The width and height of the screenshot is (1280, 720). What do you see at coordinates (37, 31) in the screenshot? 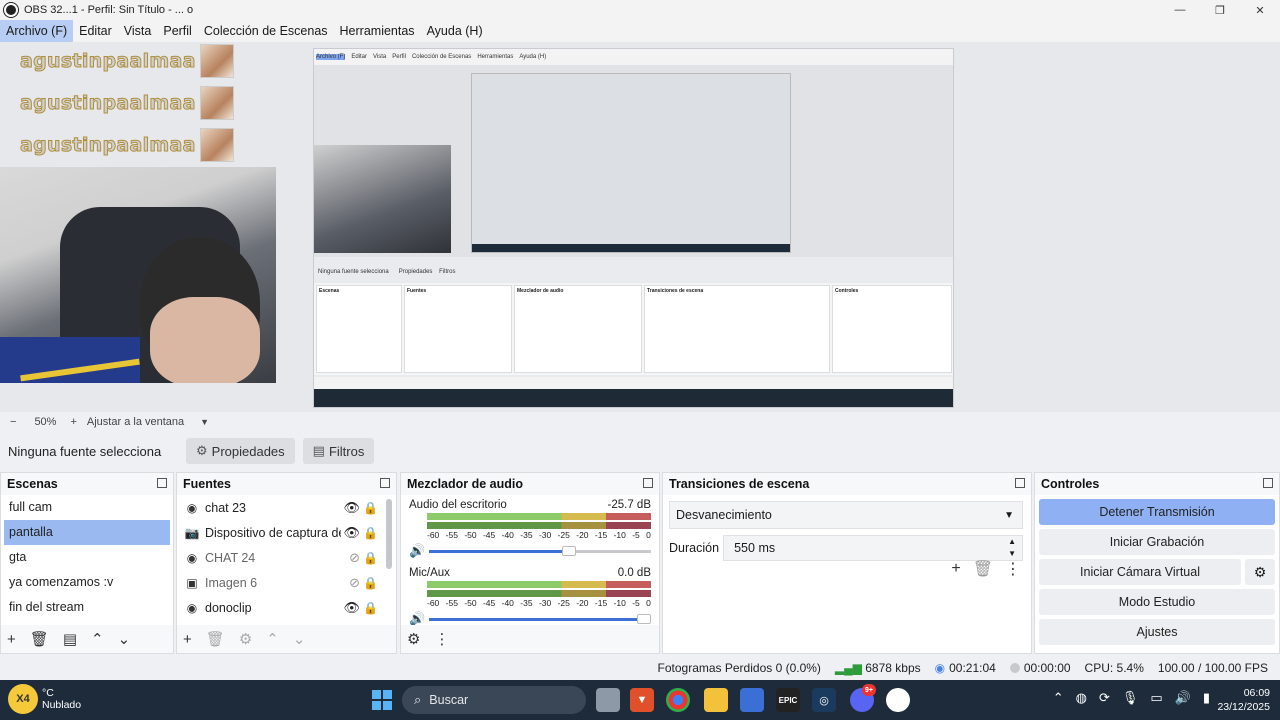
I see `menu-file: Archivo (F)` at bounding box center [37, 31].